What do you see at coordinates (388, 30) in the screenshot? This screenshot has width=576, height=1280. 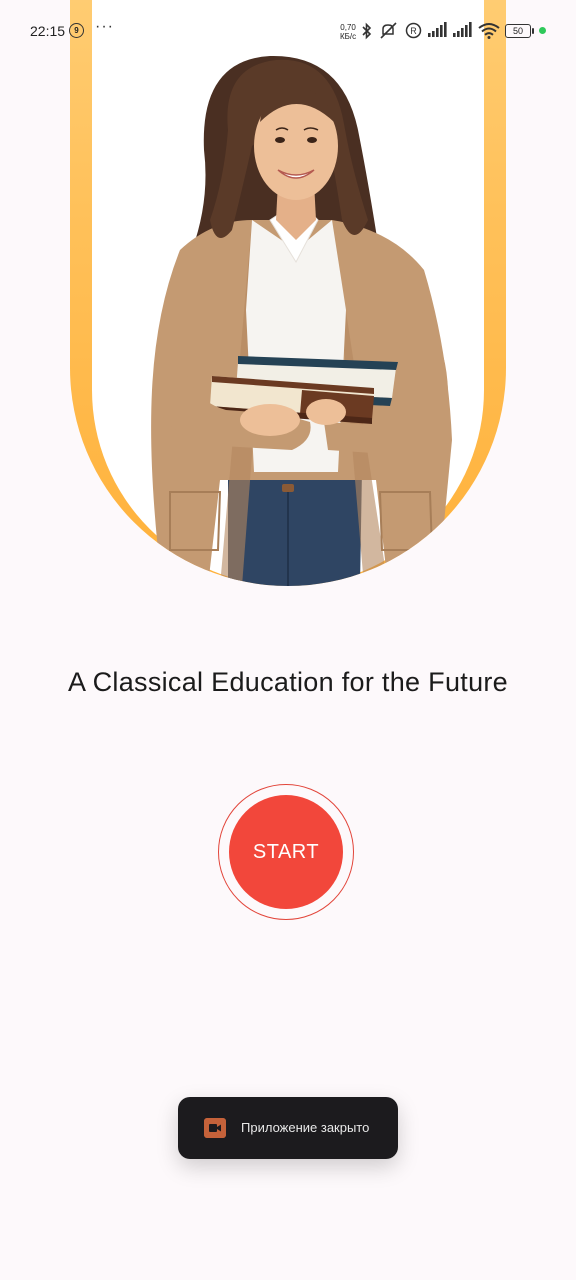 I see `mute-icon` at bounding box center [388, 30].